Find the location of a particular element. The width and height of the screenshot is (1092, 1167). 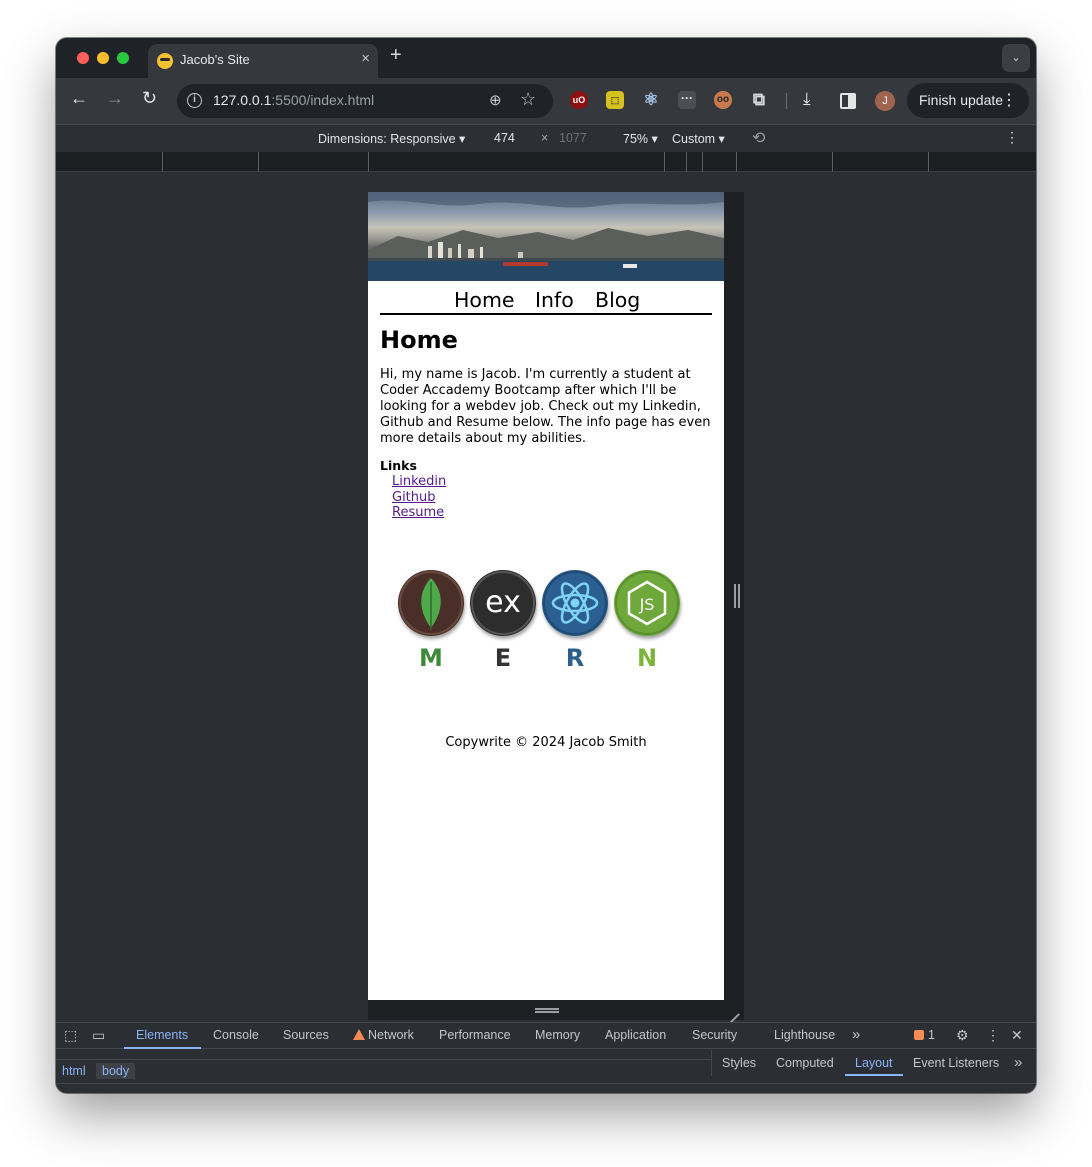

site-info-icon: i is located at coordinates (194, 100).